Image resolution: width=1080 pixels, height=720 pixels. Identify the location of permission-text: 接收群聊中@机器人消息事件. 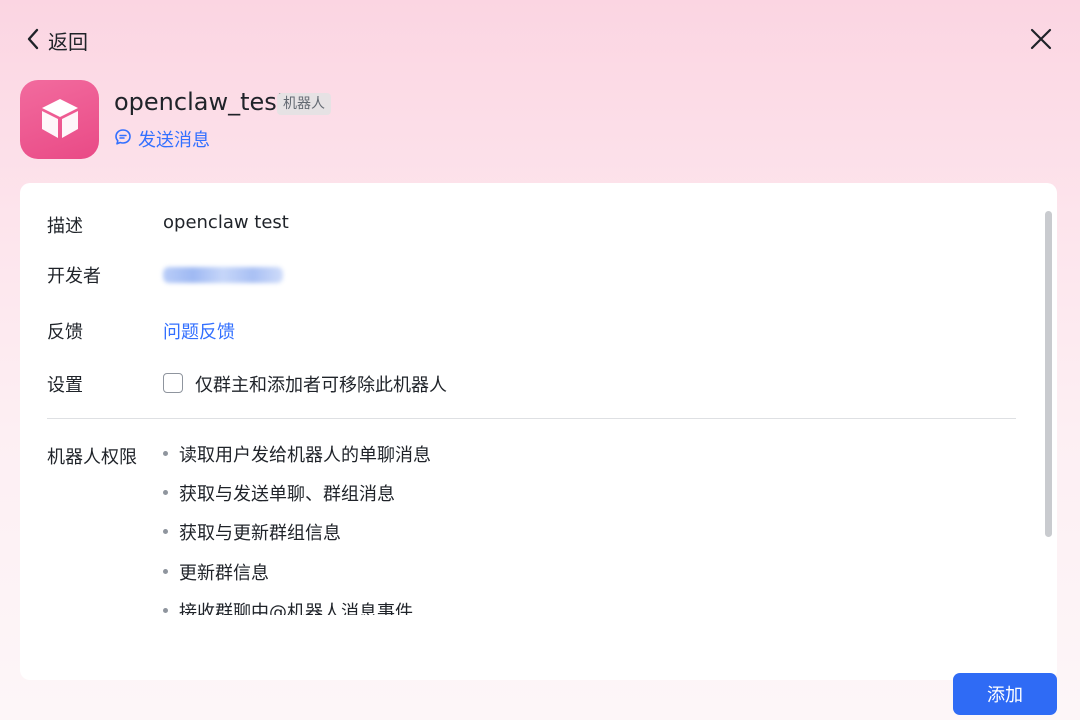
(296, 608).